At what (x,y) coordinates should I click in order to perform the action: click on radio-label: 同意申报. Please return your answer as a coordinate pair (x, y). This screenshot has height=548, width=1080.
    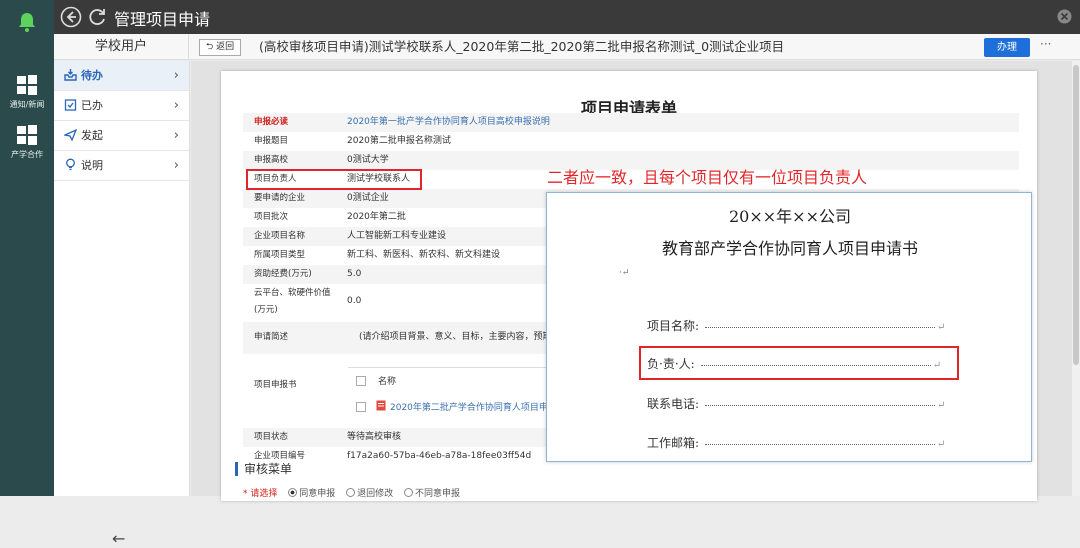
    Looking at the image, I should click on (317, 494).